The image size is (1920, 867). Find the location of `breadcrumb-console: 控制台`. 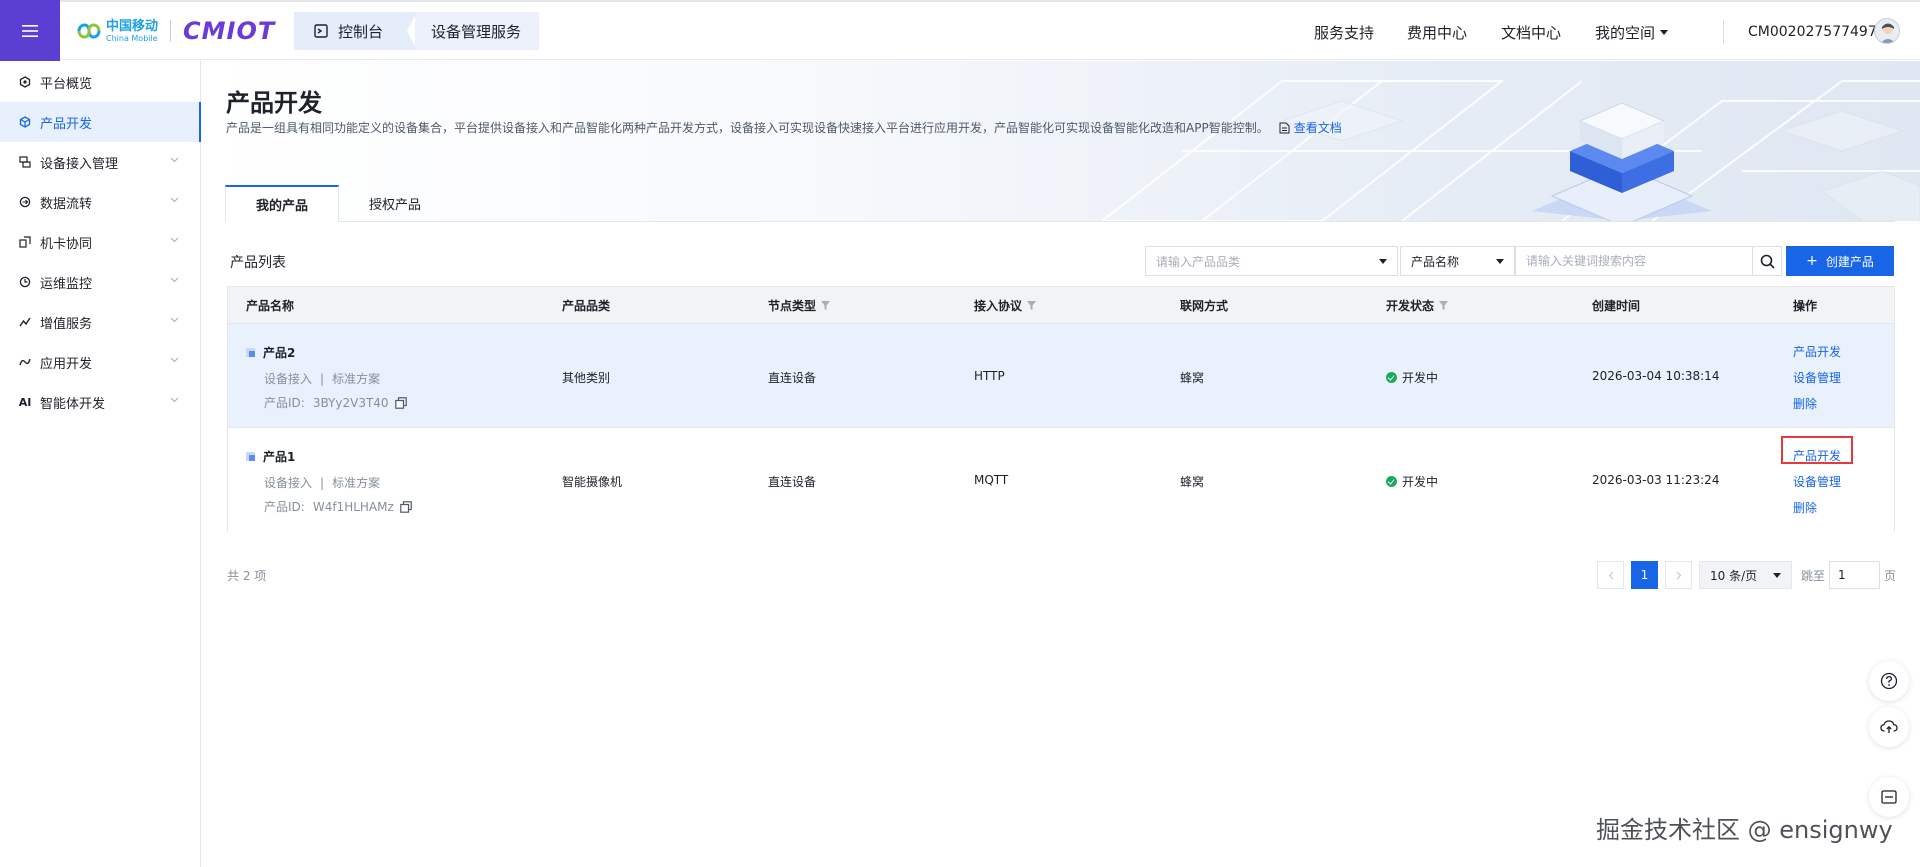

breadcrumb-console: 控制台 is located at coordinates (355, 31).